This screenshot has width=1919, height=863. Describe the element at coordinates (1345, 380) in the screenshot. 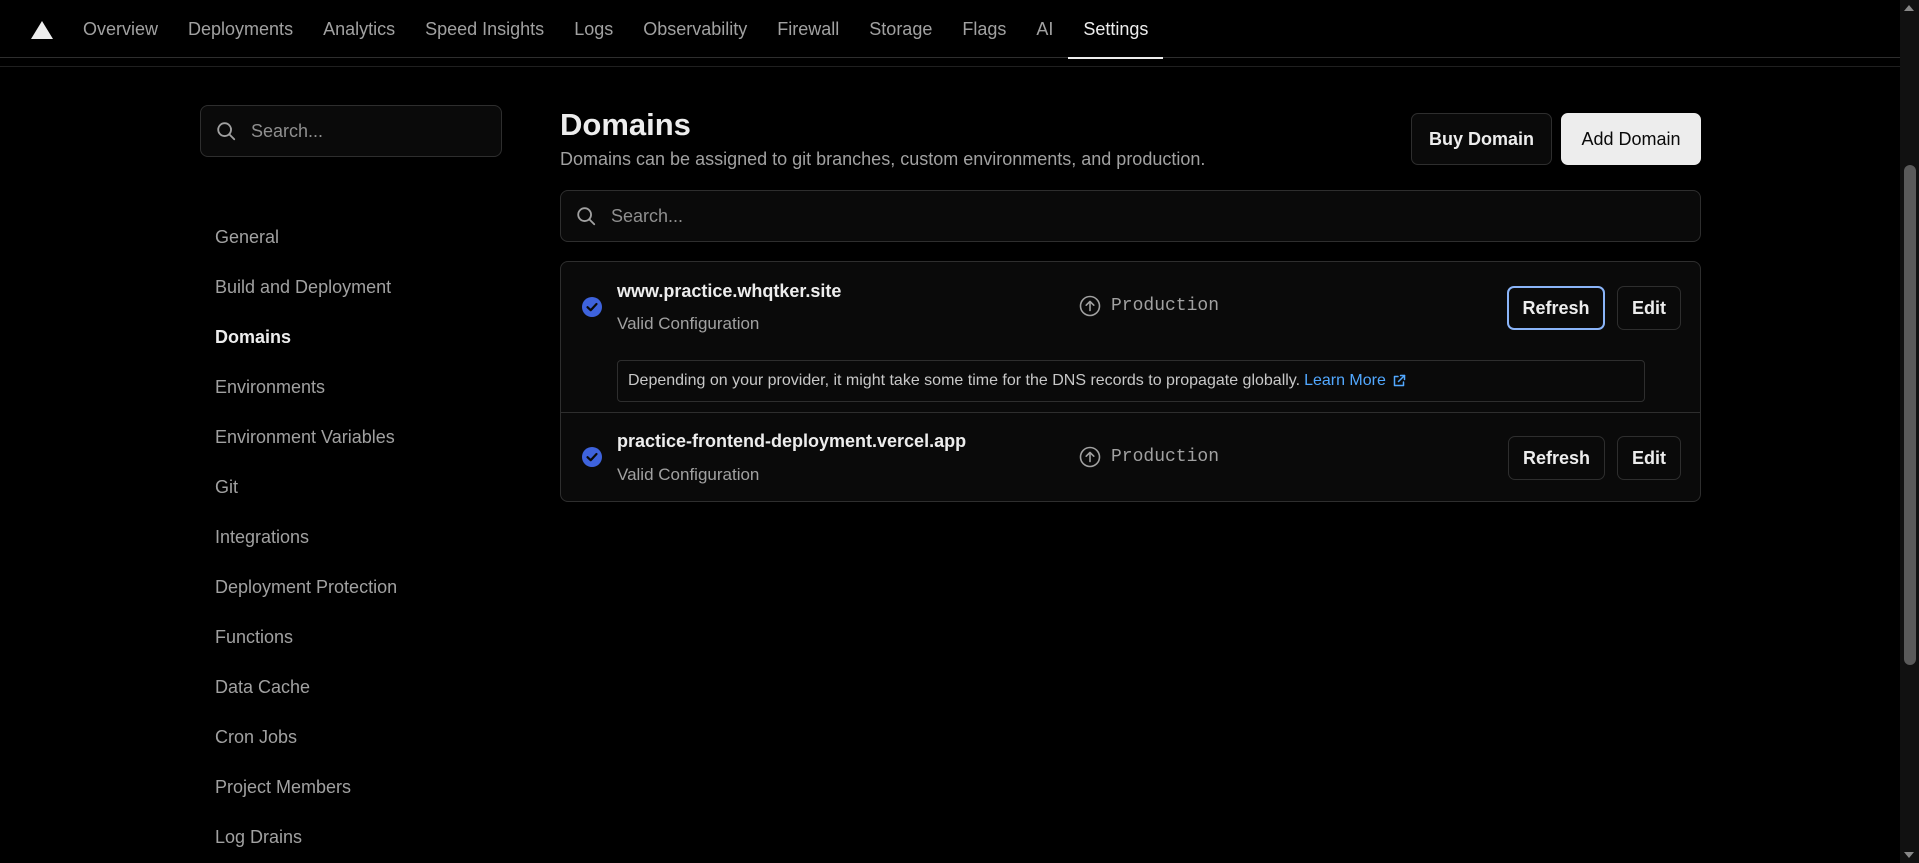

I see `learn-more-label: Learn More` at that location.